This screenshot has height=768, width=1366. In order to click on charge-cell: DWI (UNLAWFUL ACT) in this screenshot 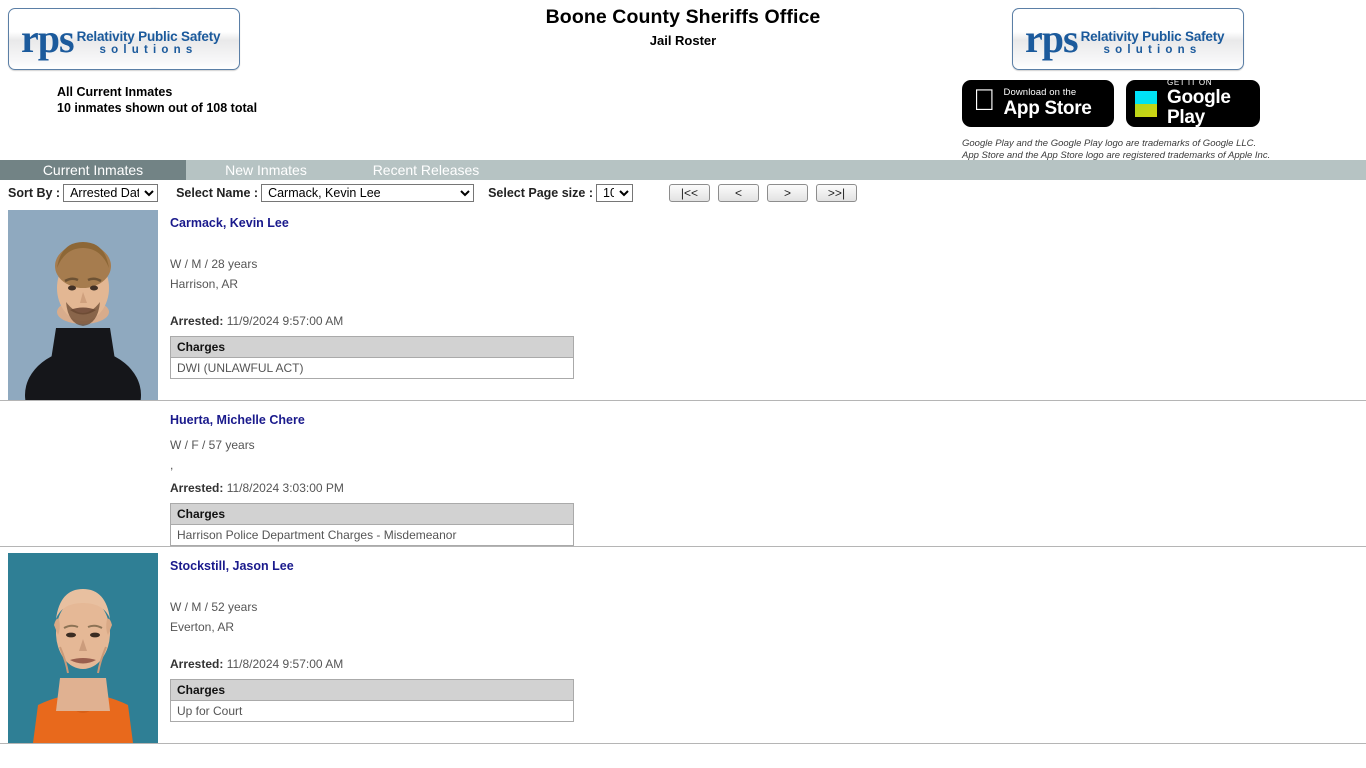, I will do `click(372, 368)`.